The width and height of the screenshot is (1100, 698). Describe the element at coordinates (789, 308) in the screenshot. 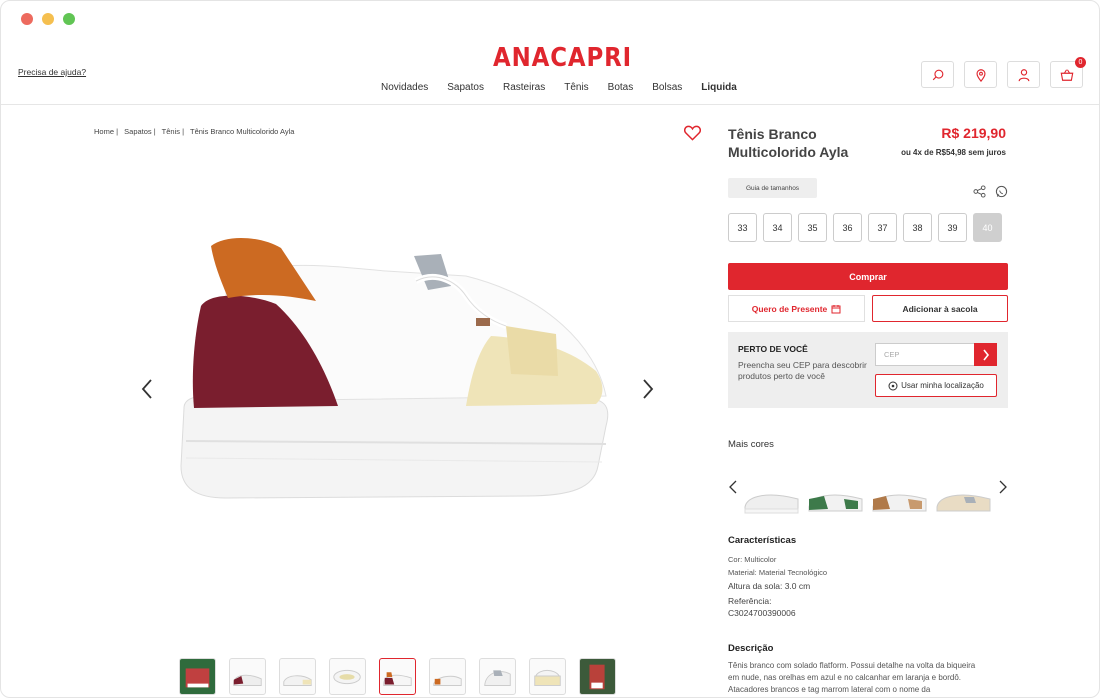

I see `gift-button-label: Quero de Presente` at that location.